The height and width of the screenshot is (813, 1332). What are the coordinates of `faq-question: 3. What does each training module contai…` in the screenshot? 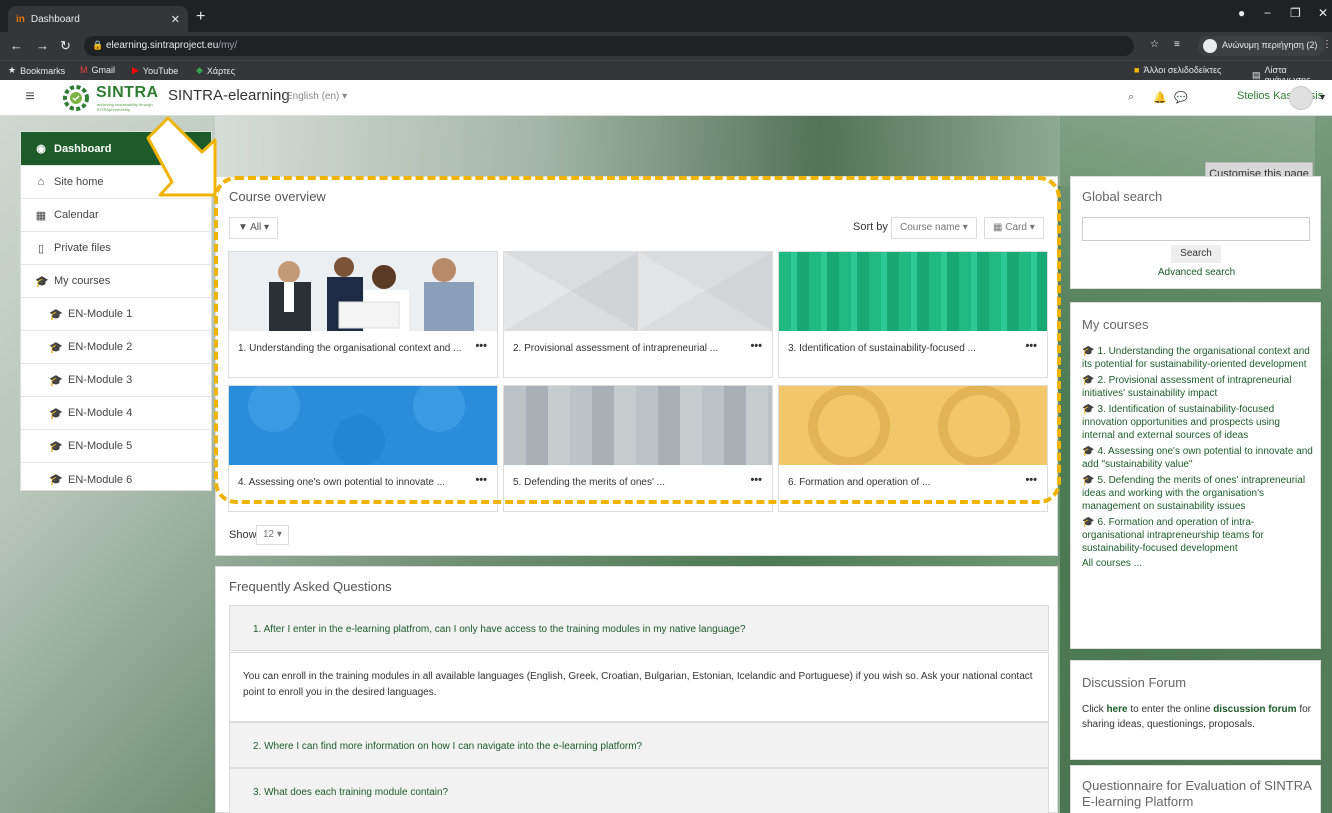 It's located at (639, 790).